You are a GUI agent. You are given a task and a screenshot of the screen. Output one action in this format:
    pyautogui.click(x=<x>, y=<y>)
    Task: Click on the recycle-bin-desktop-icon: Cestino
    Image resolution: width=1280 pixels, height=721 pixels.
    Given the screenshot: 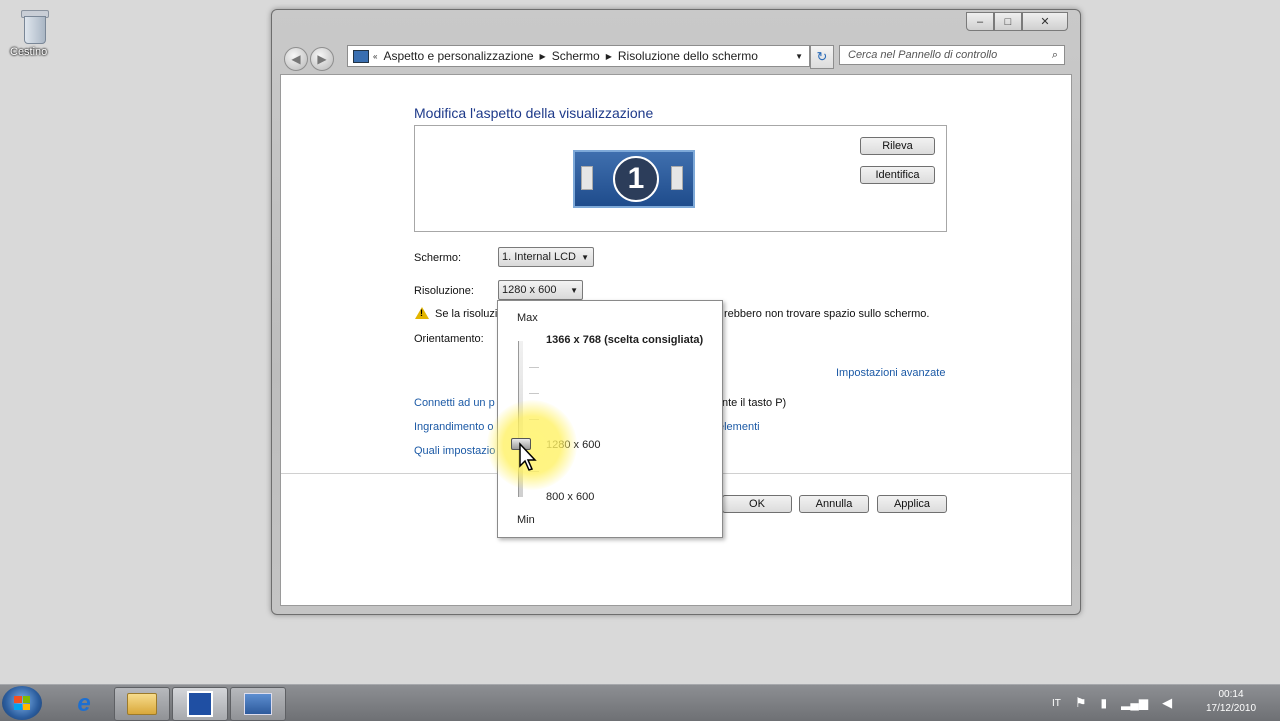 What is the action you would take?
    pyautogui.click(x=34, y=32)
    